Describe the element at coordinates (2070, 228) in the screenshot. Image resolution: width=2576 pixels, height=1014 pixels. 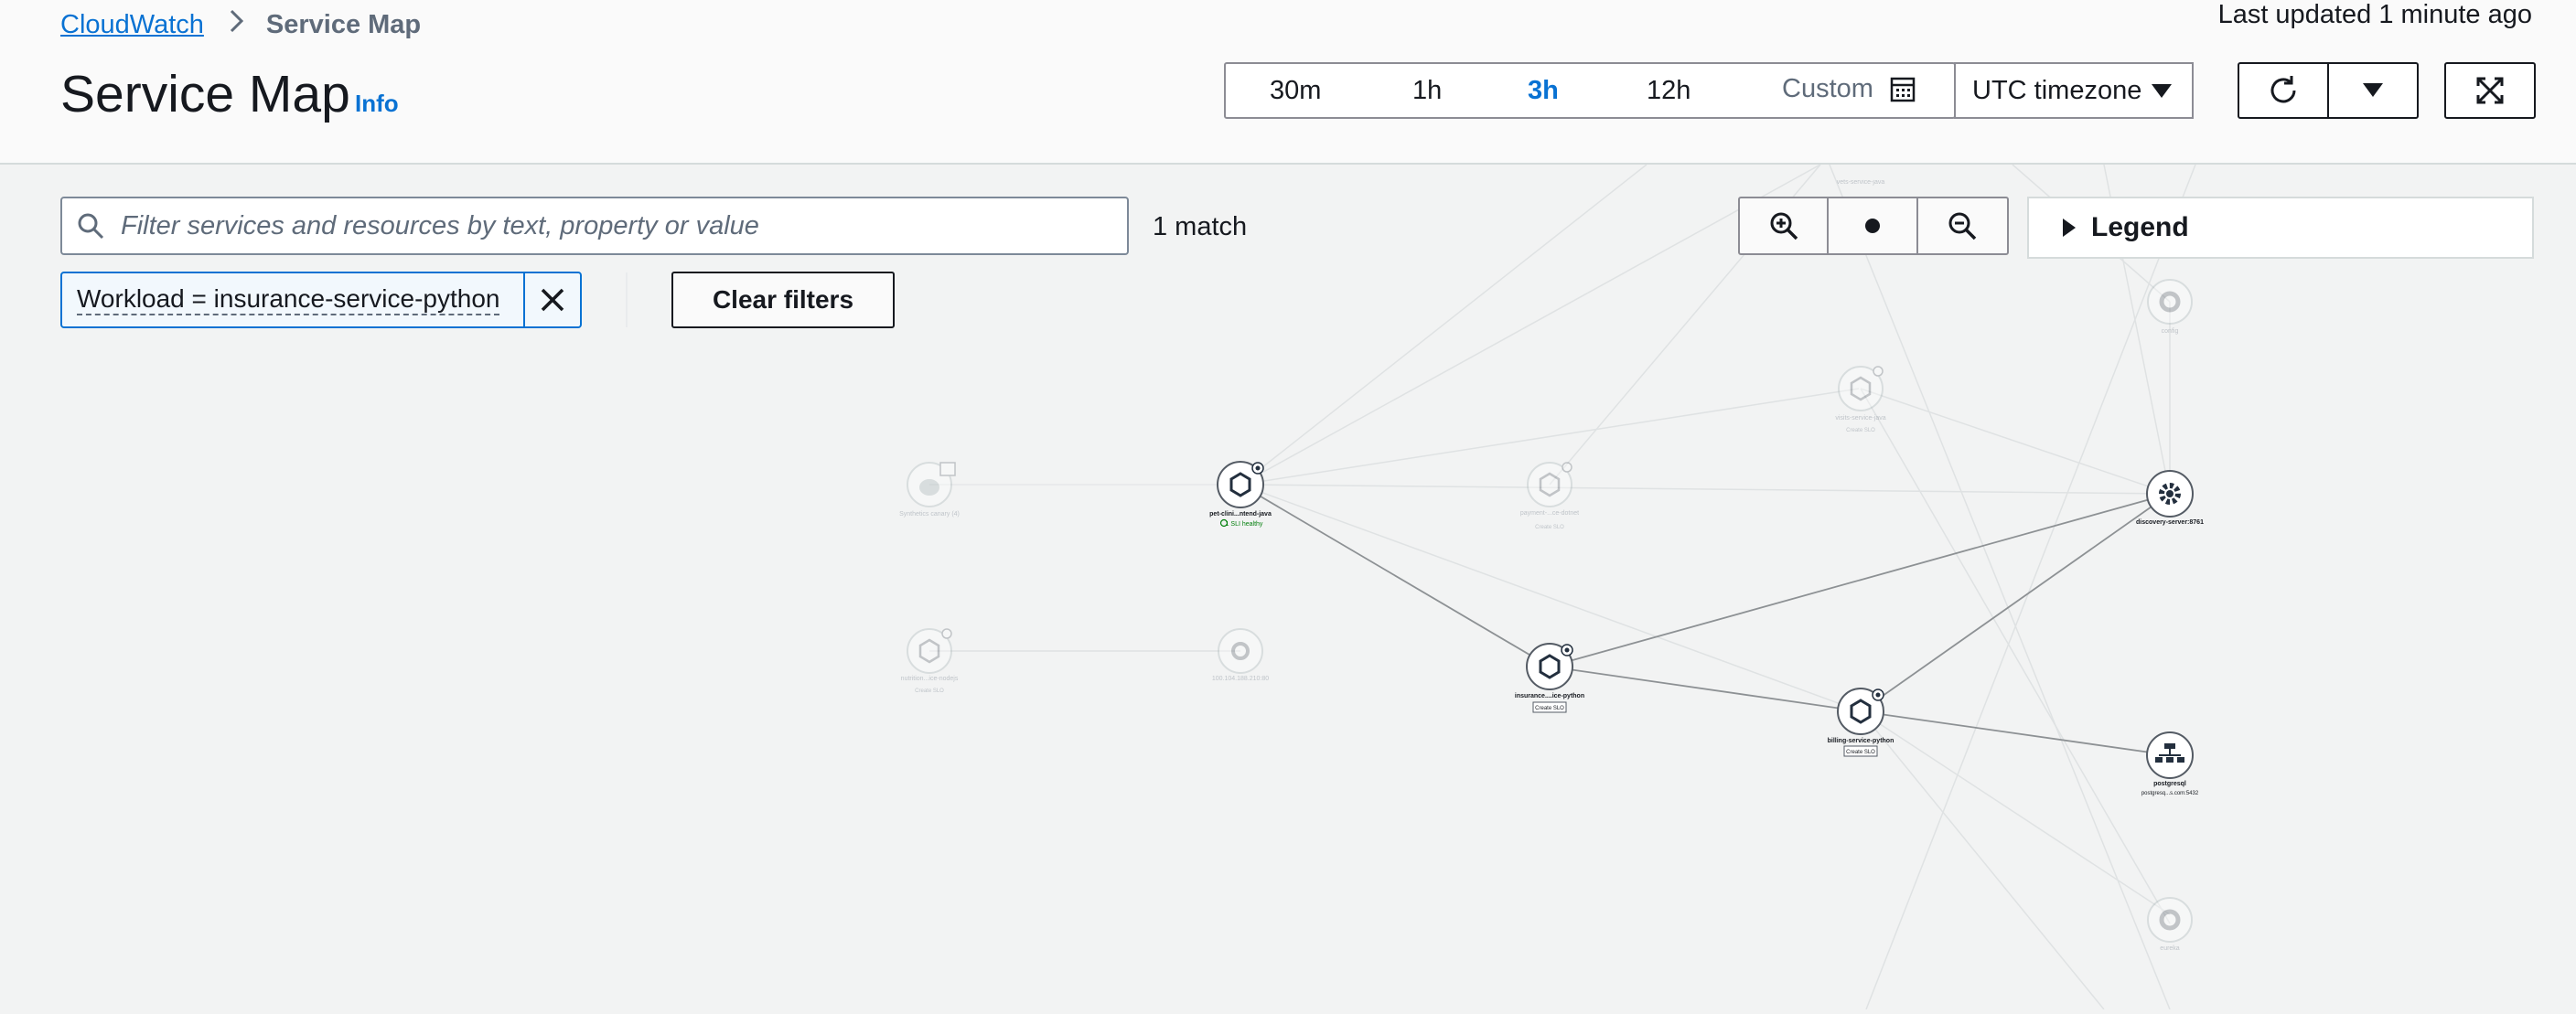
I see `caret-right-icon` at that location.